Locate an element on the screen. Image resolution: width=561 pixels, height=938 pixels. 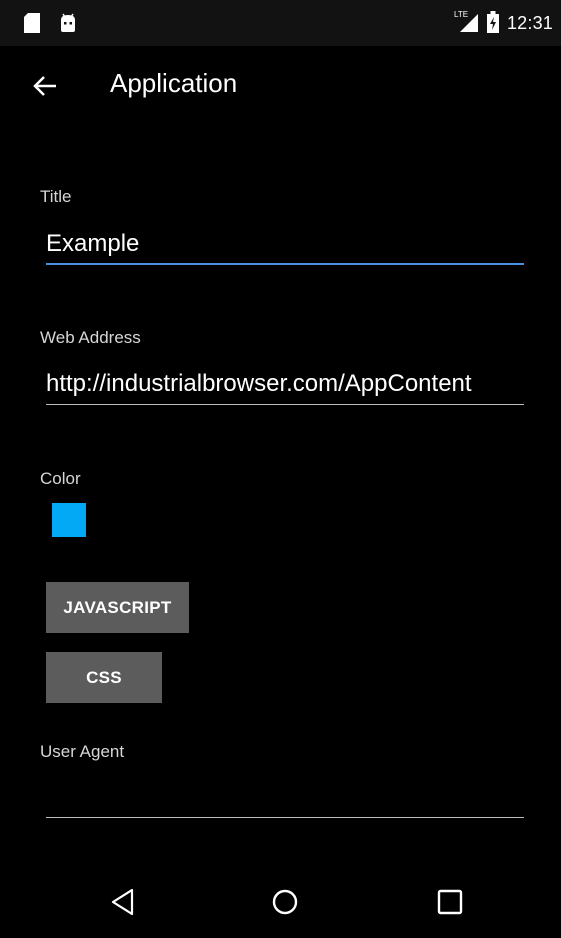
sd-card-icon is located at coordinates (32, 23).